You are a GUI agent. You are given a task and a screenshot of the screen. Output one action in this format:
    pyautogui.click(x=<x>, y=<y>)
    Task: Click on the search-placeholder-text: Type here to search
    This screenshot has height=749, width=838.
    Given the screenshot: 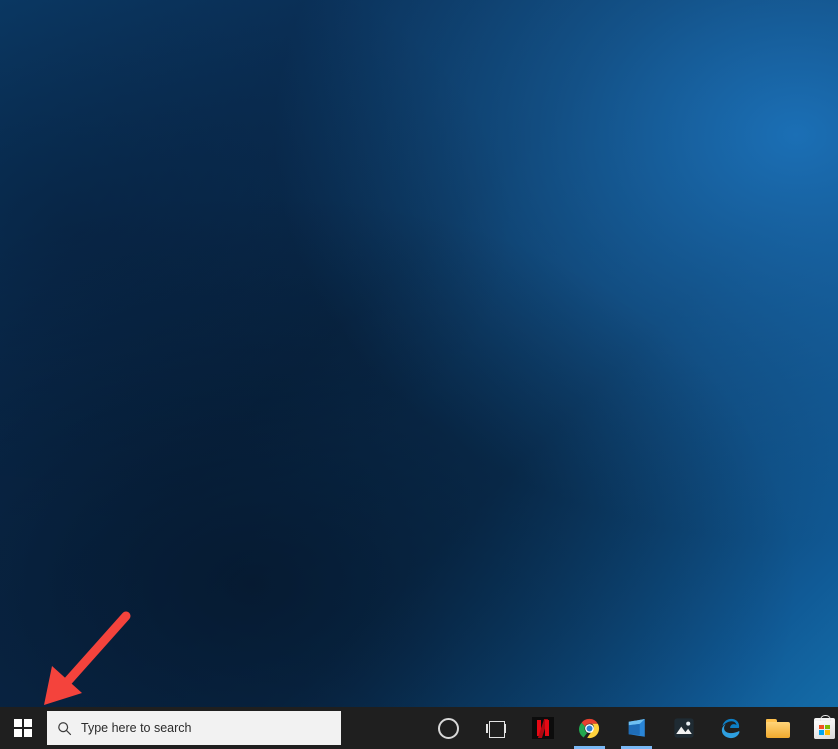 What is the action you would take?
    pyautogui.click(x=136, y=727)
    